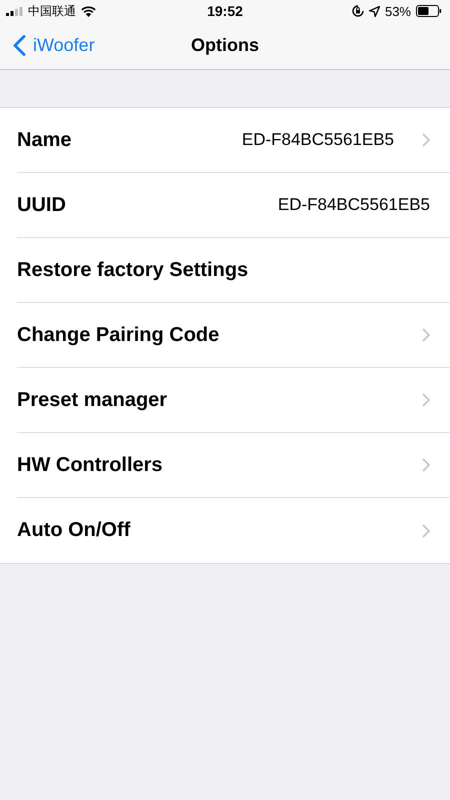 The image size is (450, 800). What do you see at coordinates (92, 400) in the screenshot?
I see `row-label: Preset manager` at bounding box center [92, 400].